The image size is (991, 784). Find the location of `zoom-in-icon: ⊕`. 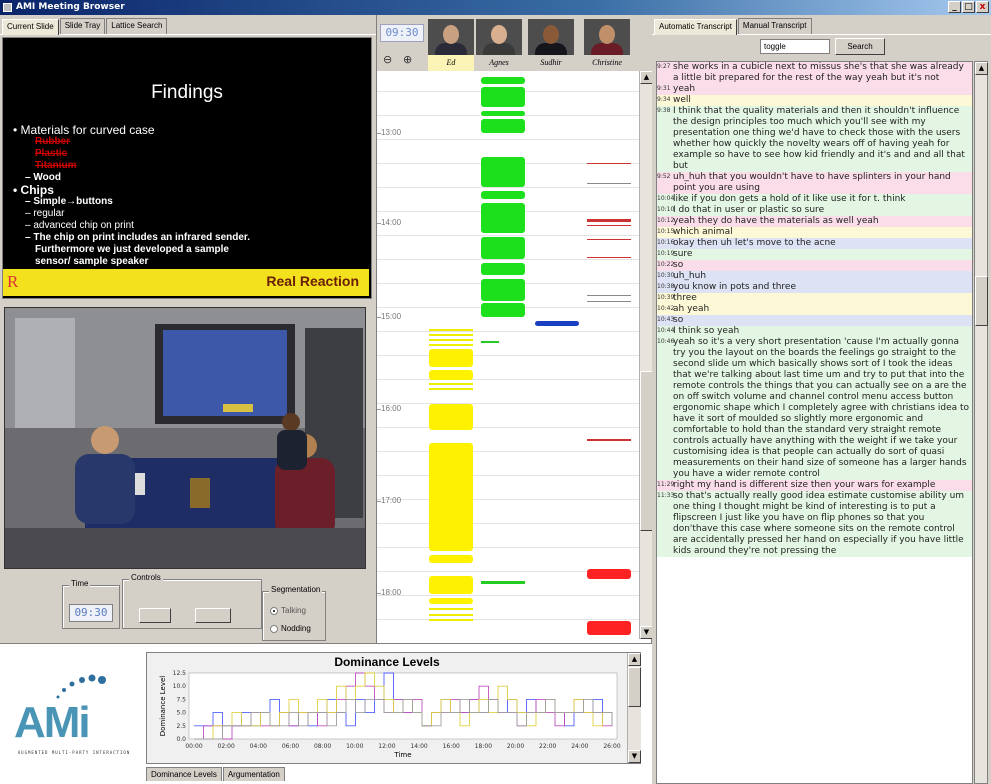

zoom-in-icon: ⊕ is located at coordinates (407, 59).